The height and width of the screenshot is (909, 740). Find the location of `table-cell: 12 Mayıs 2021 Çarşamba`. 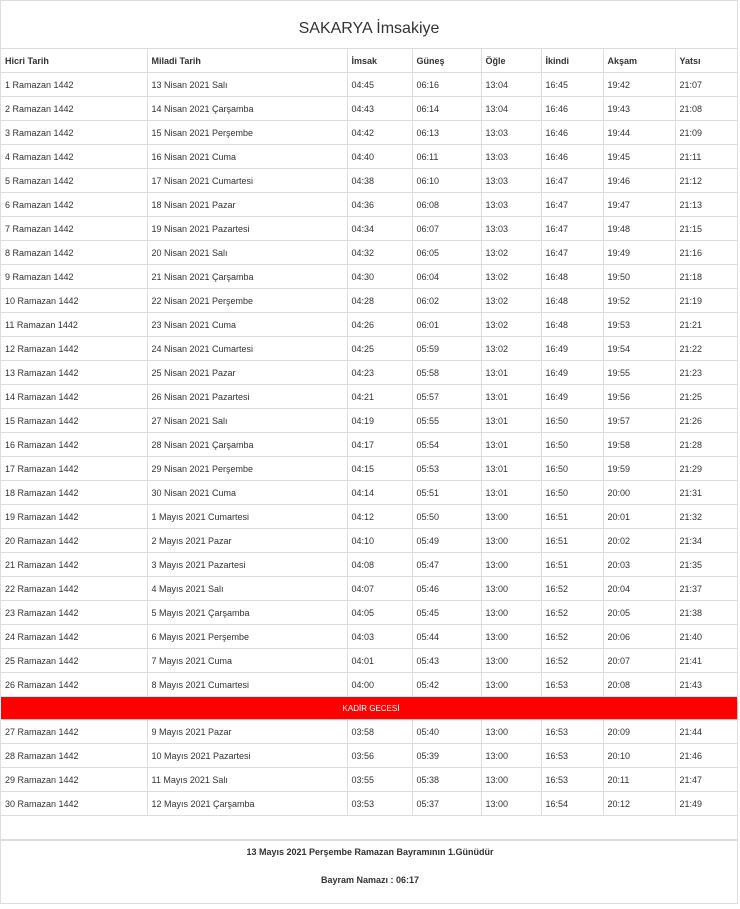

table-cell: 12 Mayıs 2021 Çarşamba is located at coordinates (247, 803).